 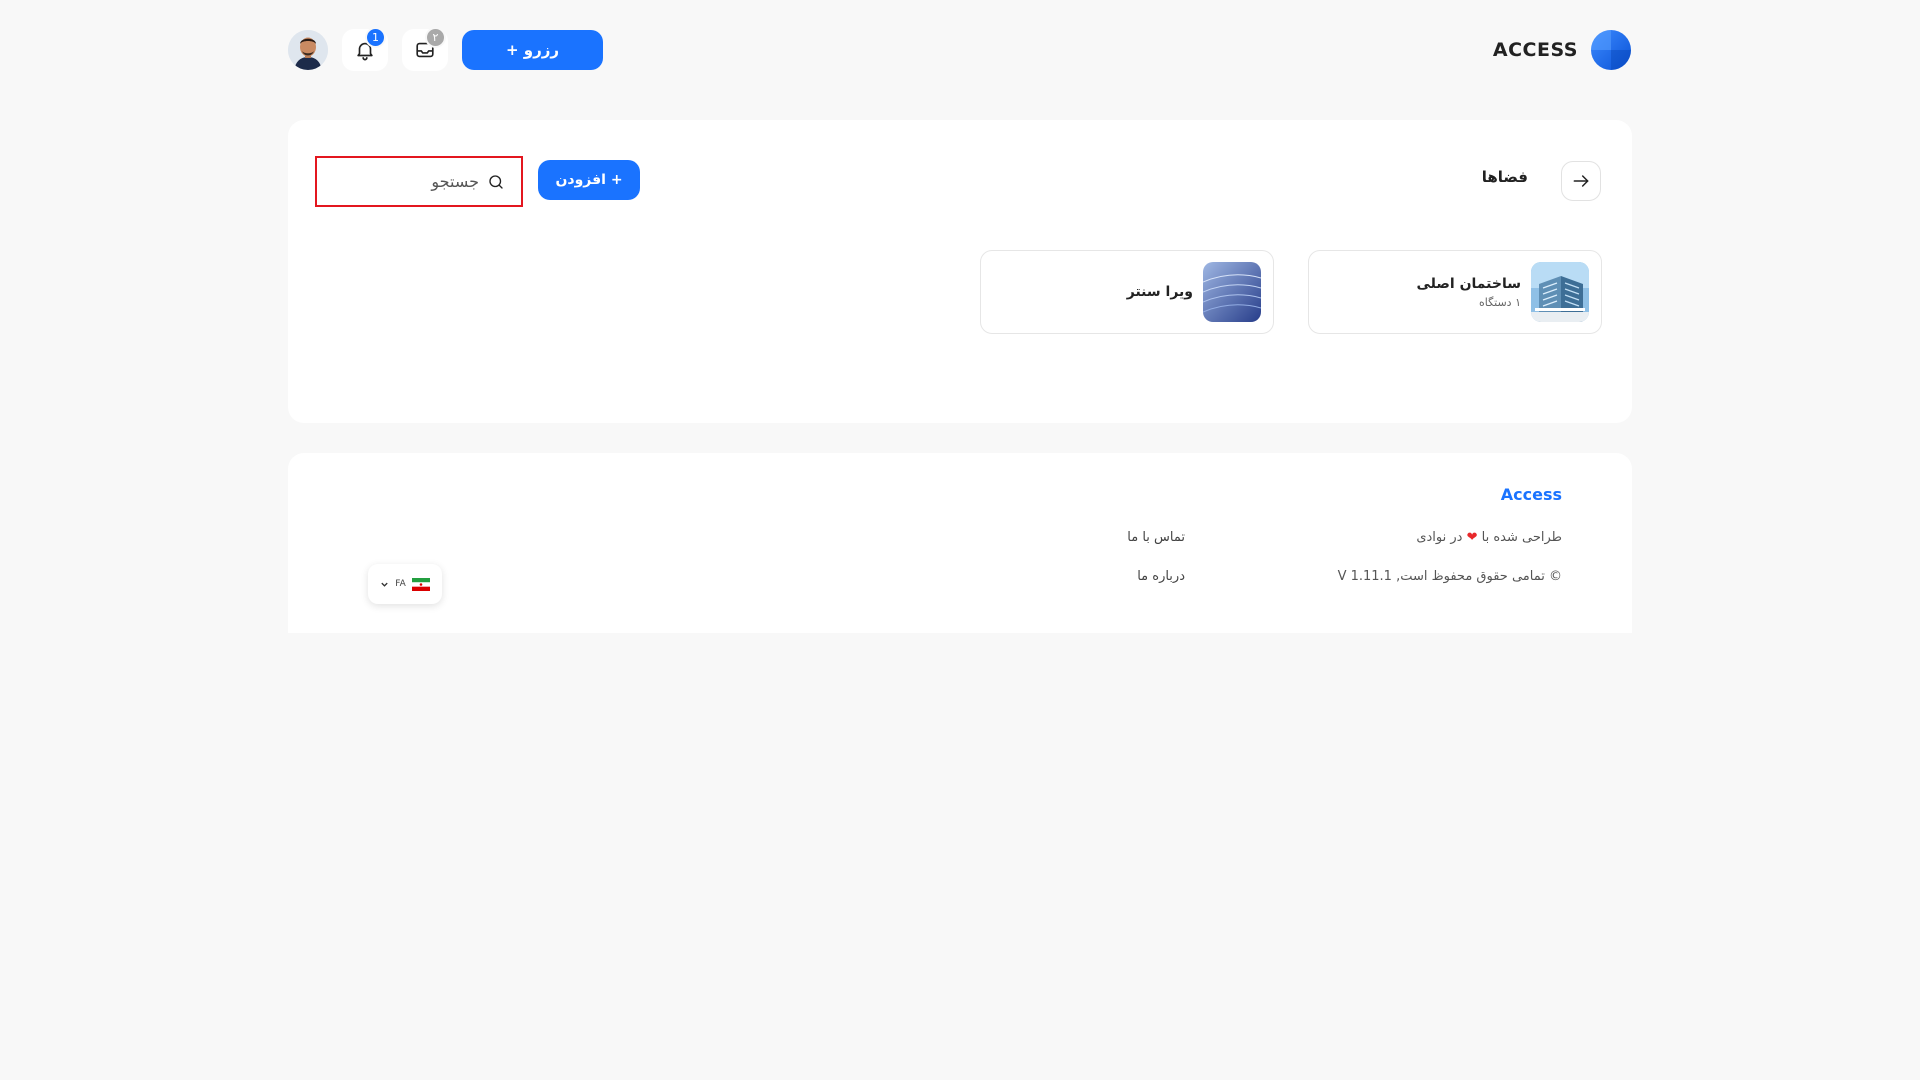 What do you see at coordinates (400, 584) in the screenshot?
I see `language-code: FA` at bounding box center [400, 584].